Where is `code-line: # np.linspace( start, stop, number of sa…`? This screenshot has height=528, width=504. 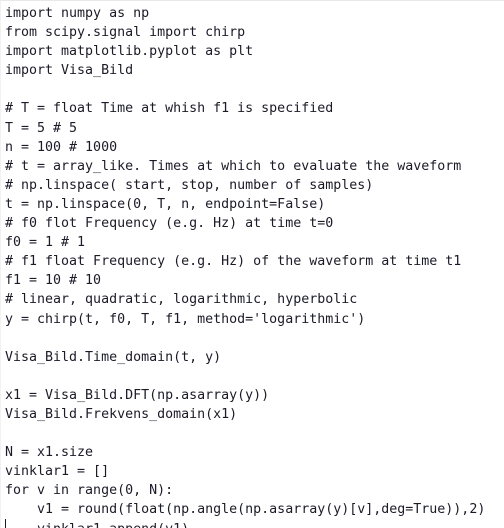
code-line: # np.linspace( start, stop, number of sa… is located at coordinates (254, 185).